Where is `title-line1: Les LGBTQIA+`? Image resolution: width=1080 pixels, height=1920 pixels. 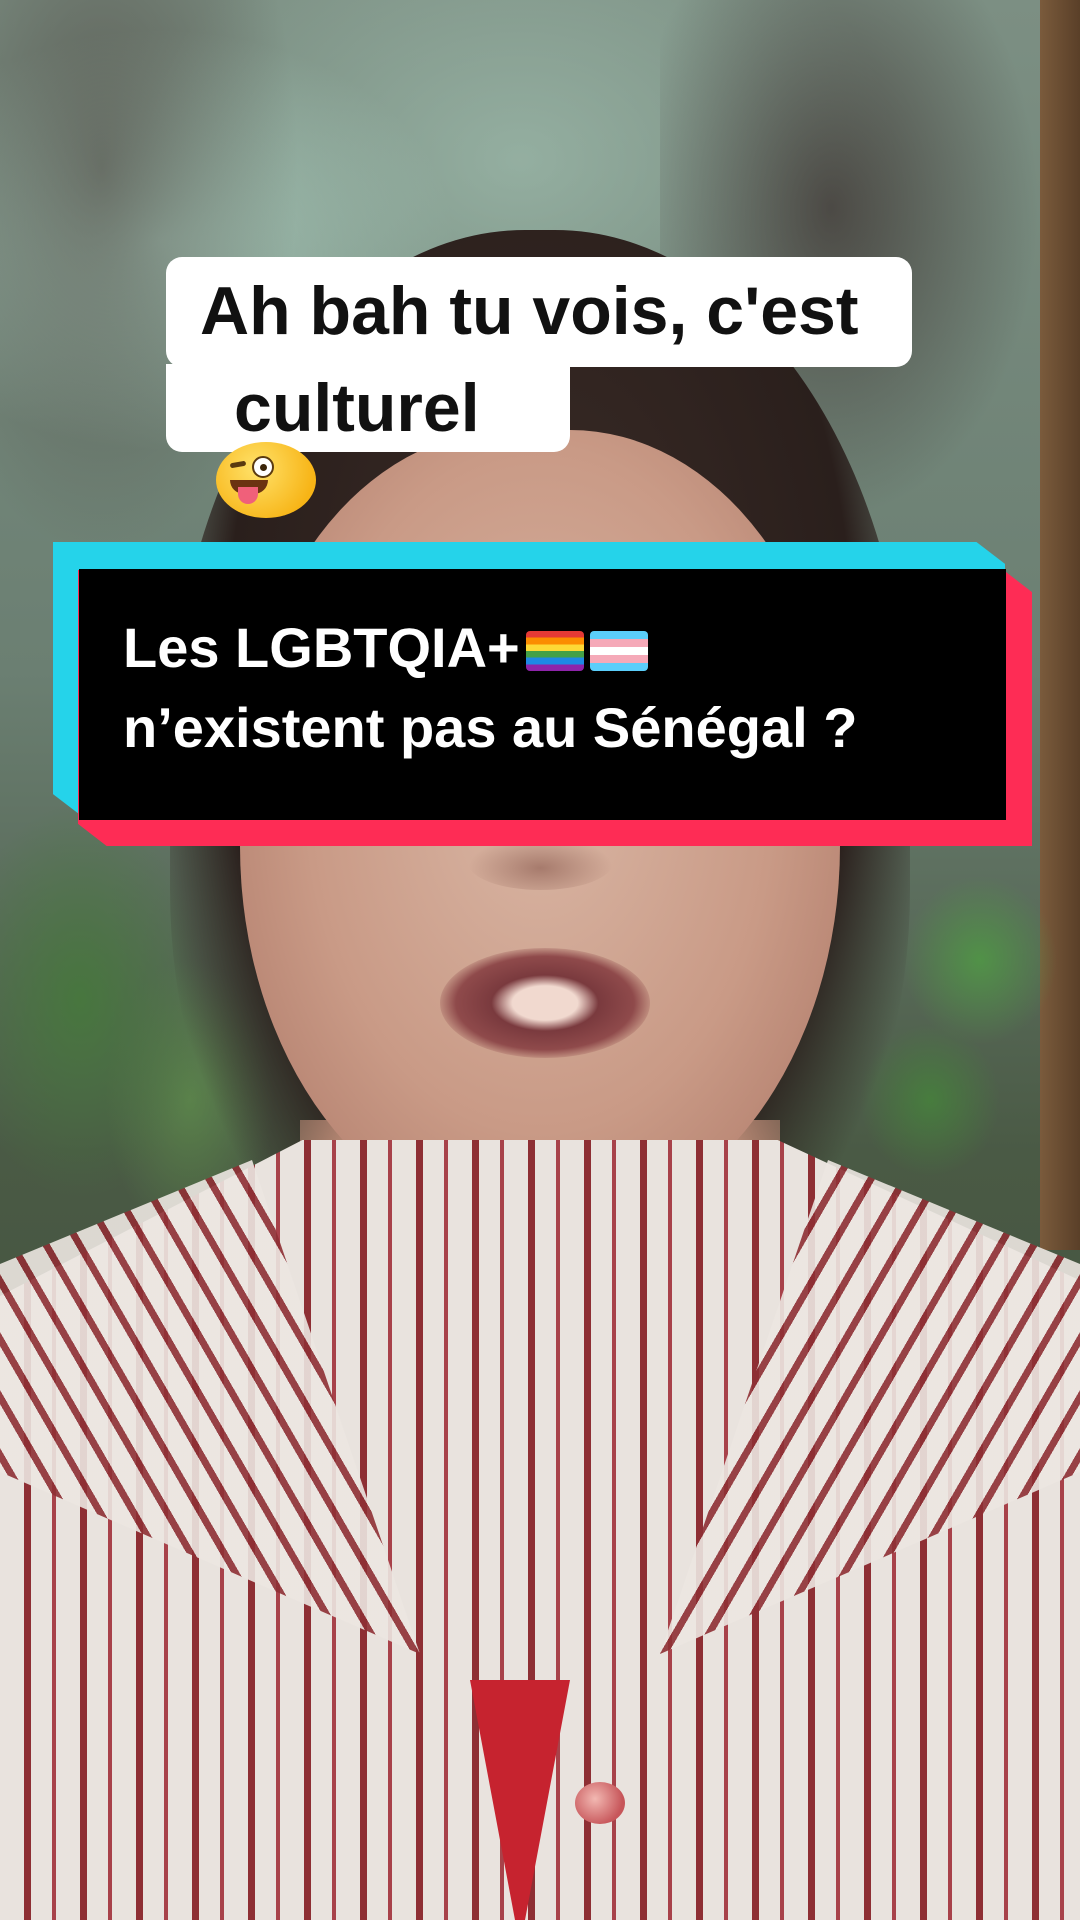 title-line1: Les LGBTQIA+ is located at coordinates (321, 647).